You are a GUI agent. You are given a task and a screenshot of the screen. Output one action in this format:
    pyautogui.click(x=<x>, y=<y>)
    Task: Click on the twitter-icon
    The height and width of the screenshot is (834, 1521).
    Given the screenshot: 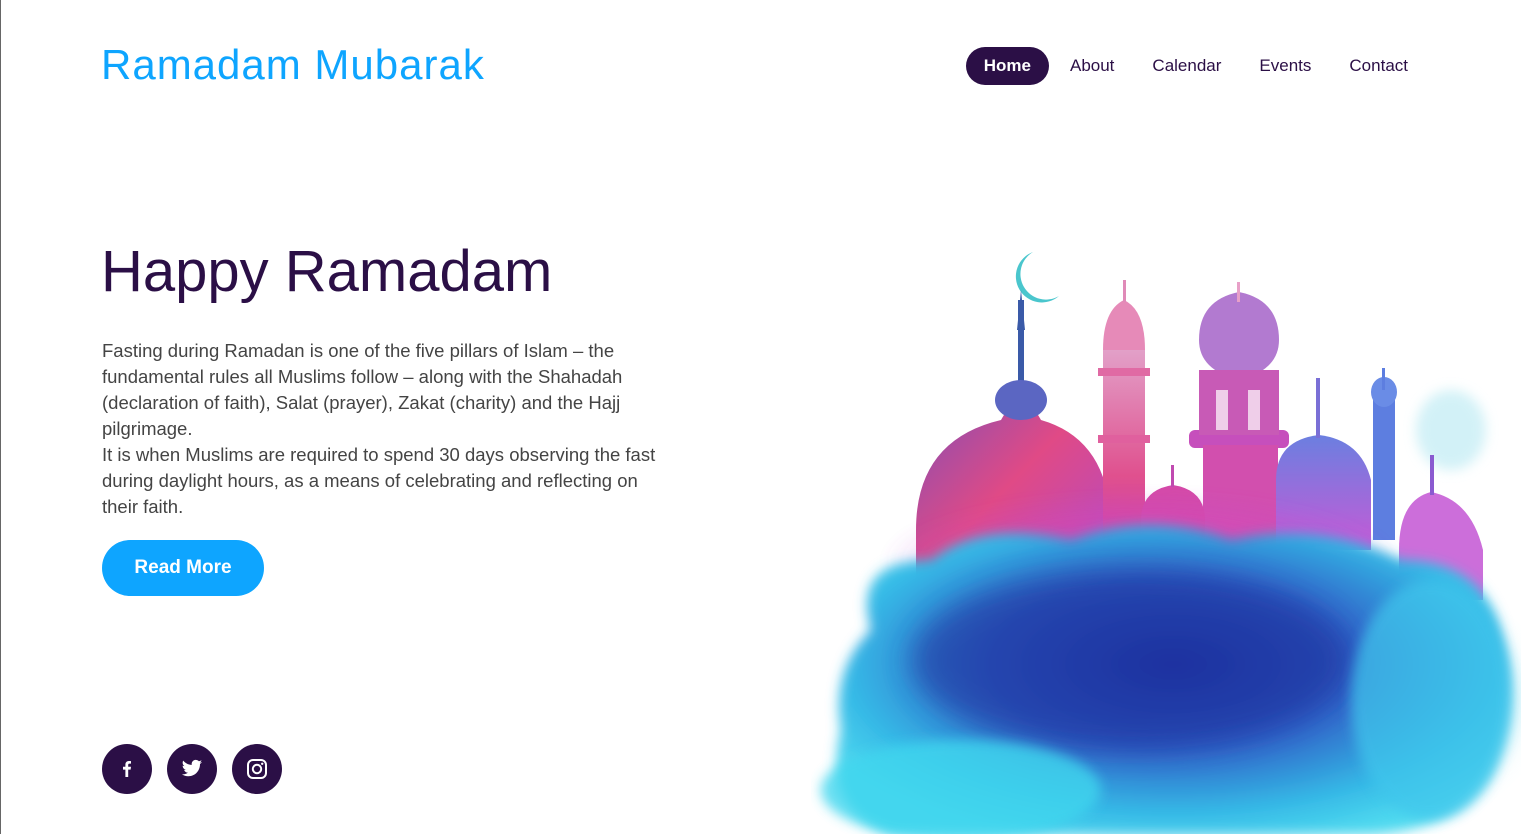 What is the action you would take?
    pyautogui.click(x=192, y=768)
    